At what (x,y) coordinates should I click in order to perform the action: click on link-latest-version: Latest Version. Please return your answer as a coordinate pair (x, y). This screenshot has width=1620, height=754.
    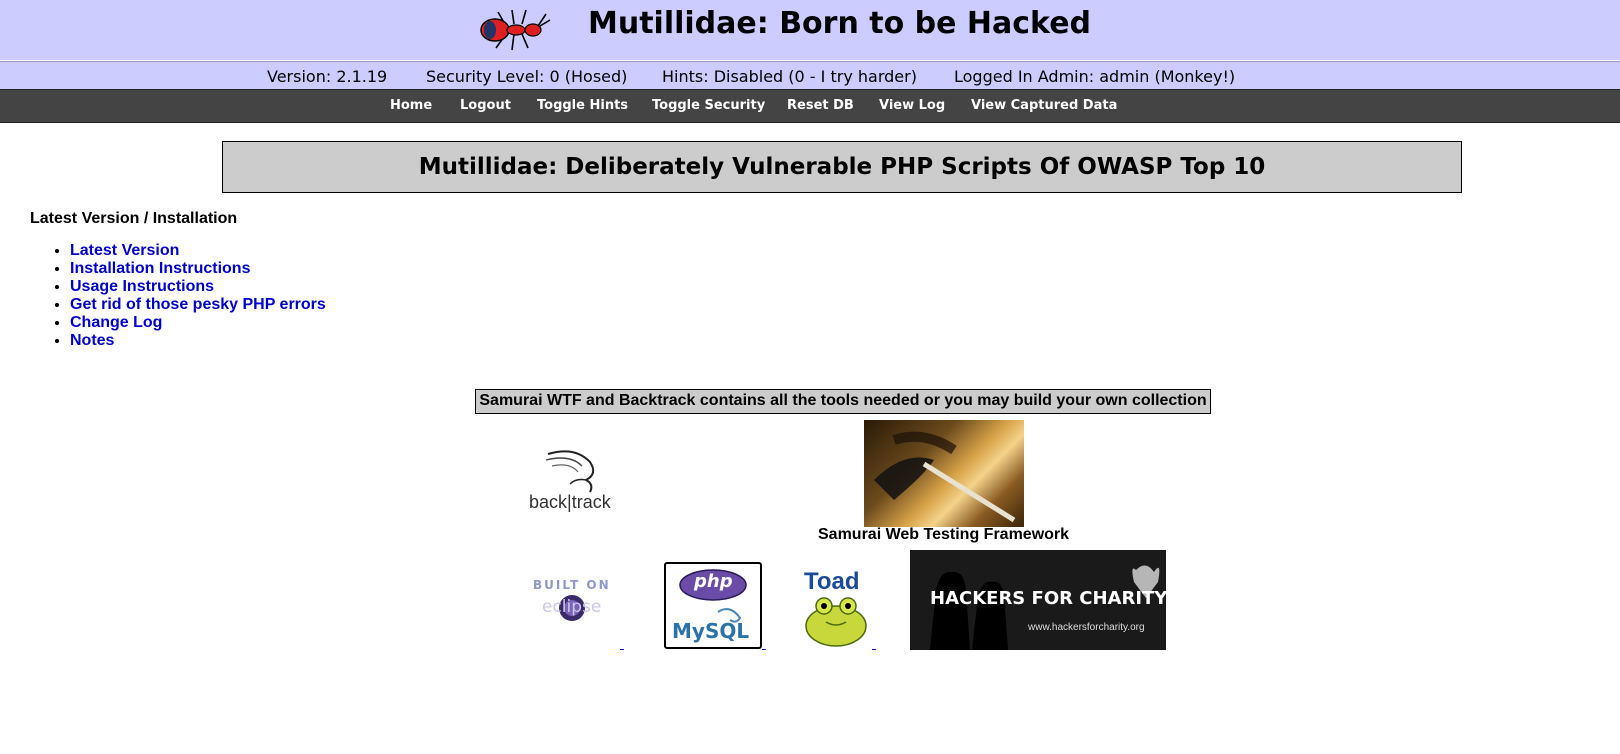
    Looking at the image, I should click on (124, 250).